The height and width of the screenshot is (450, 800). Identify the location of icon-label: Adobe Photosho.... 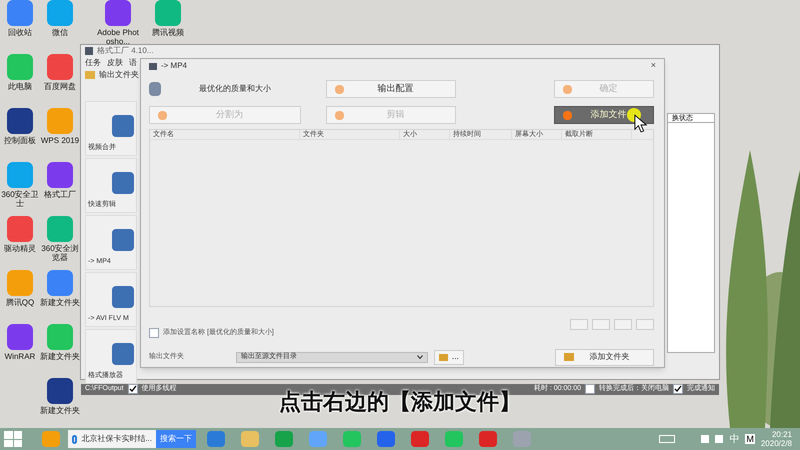
(118, 37).